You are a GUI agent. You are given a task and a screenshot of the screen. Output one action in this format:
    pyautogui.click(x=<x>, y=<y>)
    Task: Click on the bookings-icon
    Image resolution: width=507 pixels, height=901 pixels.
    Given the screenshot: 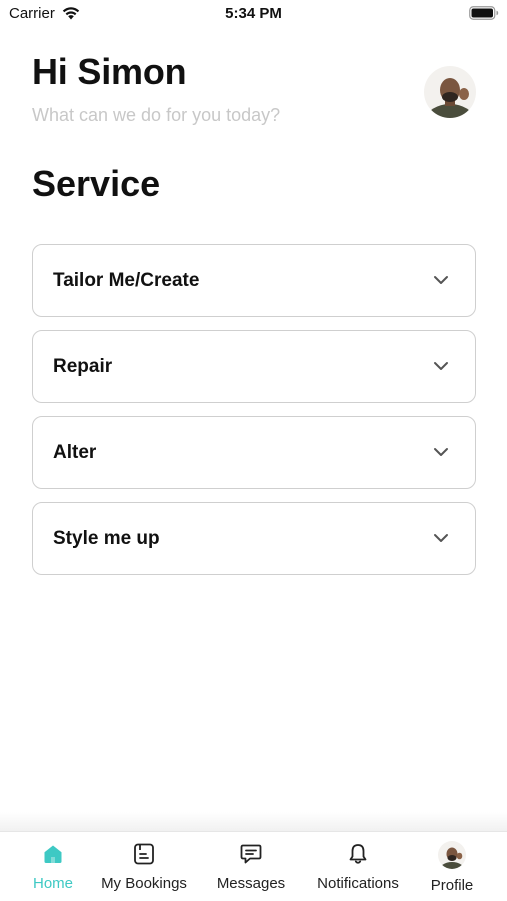 What is the action you would take?
    pyautogui.click(x=144, y=854)
    